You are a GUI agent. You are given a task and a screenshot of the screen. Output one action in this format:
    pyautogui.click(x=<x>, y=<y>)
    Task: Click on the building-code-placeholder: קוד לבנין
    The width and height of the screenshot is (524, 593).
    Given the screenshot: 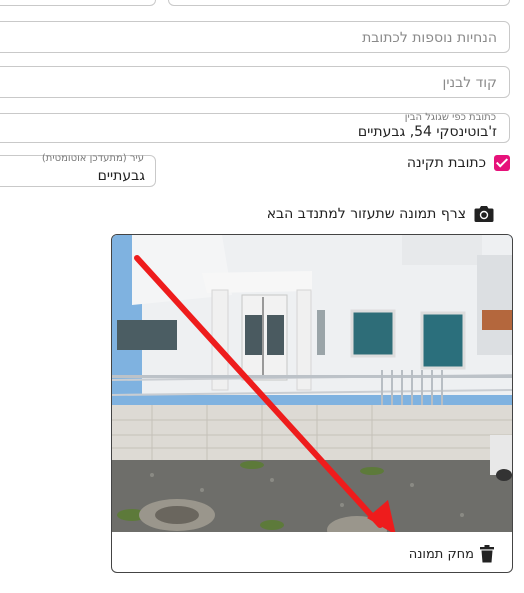 What is the action you would take?
    pyautogui.click(x=469, y=83)
    